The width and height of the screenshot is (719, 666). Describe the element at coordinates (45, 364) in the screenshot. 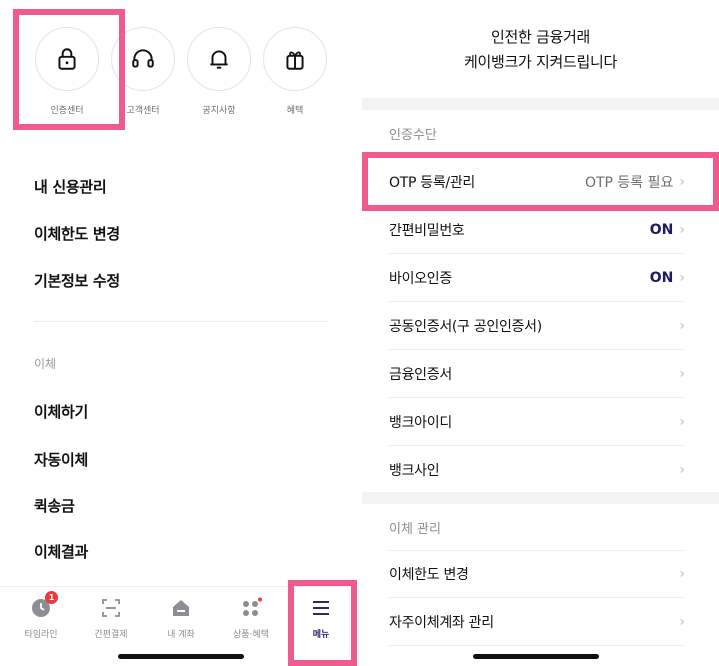

I see `transfer-section-title: 이체` at that location.